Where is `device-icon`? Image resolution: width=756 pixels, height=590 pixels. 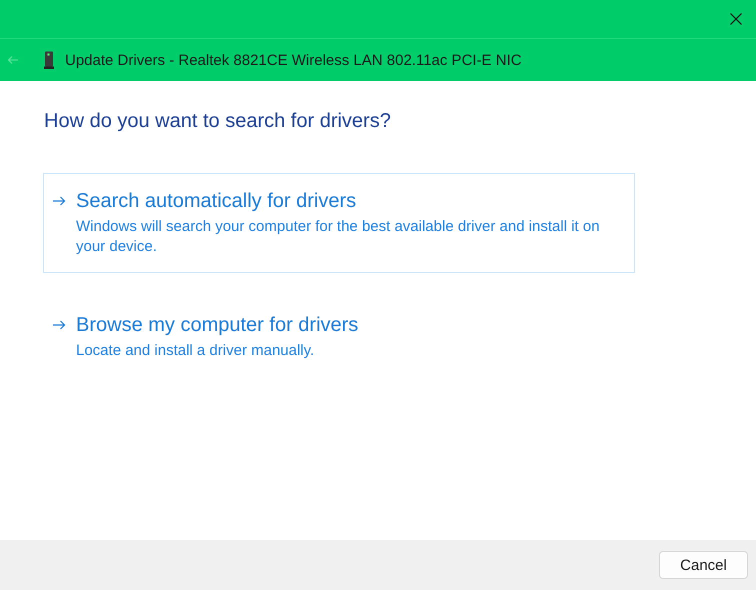 device-icon is located at coordinates (49, 60).